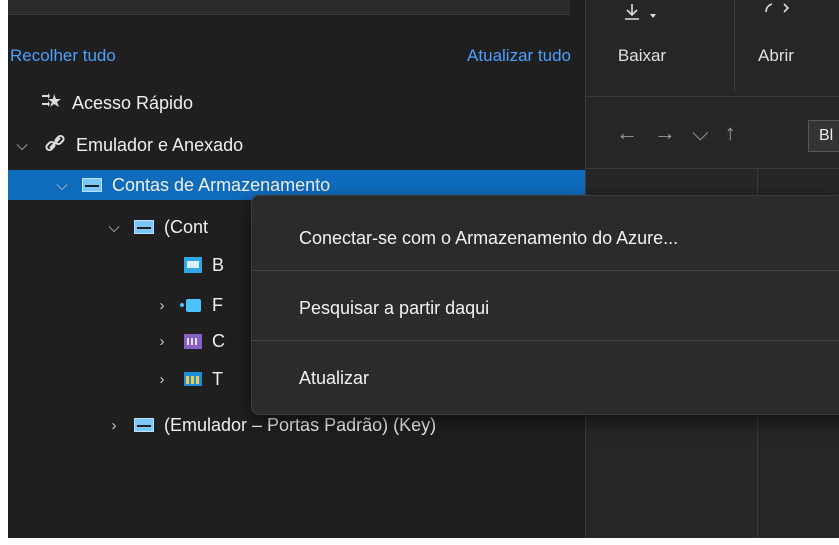  What do you see at coordinates (63, 56) in the screenshot?
I see `collapse-all-link: Recolher tudo` at bounding box center [63, 56].